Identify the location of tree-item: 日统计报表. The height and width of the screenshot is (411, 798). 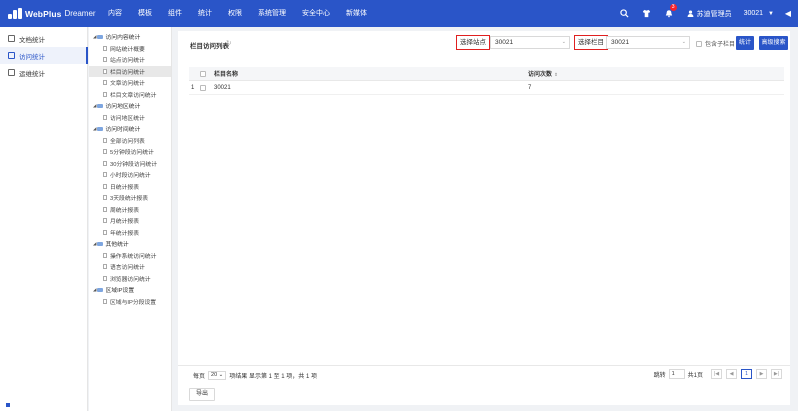
(130, 187).